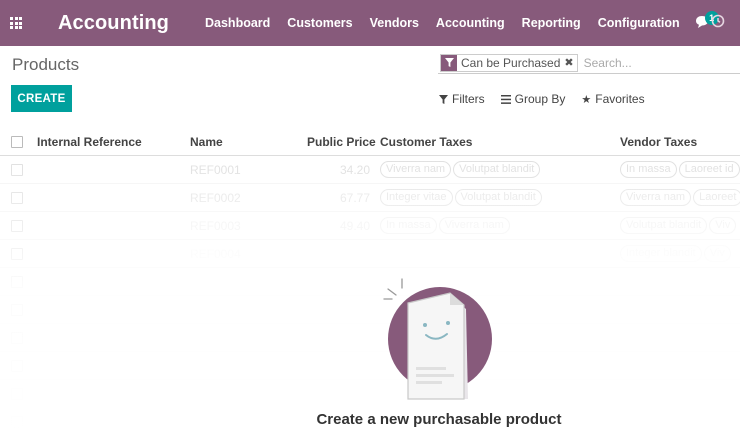 The width and height of the screenshot is (740, 440). I want to click on filters-label: Filters, so click(468, 99).